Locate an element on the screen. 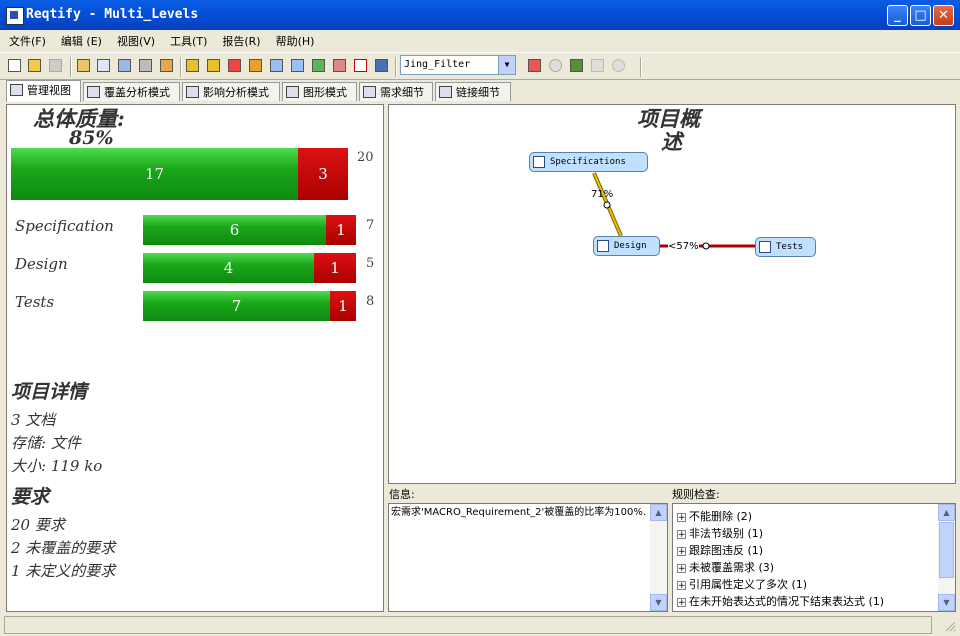 The image size is (960, 636). rule-item: + 不能删除 (2) is located at coordinates (714, 516).